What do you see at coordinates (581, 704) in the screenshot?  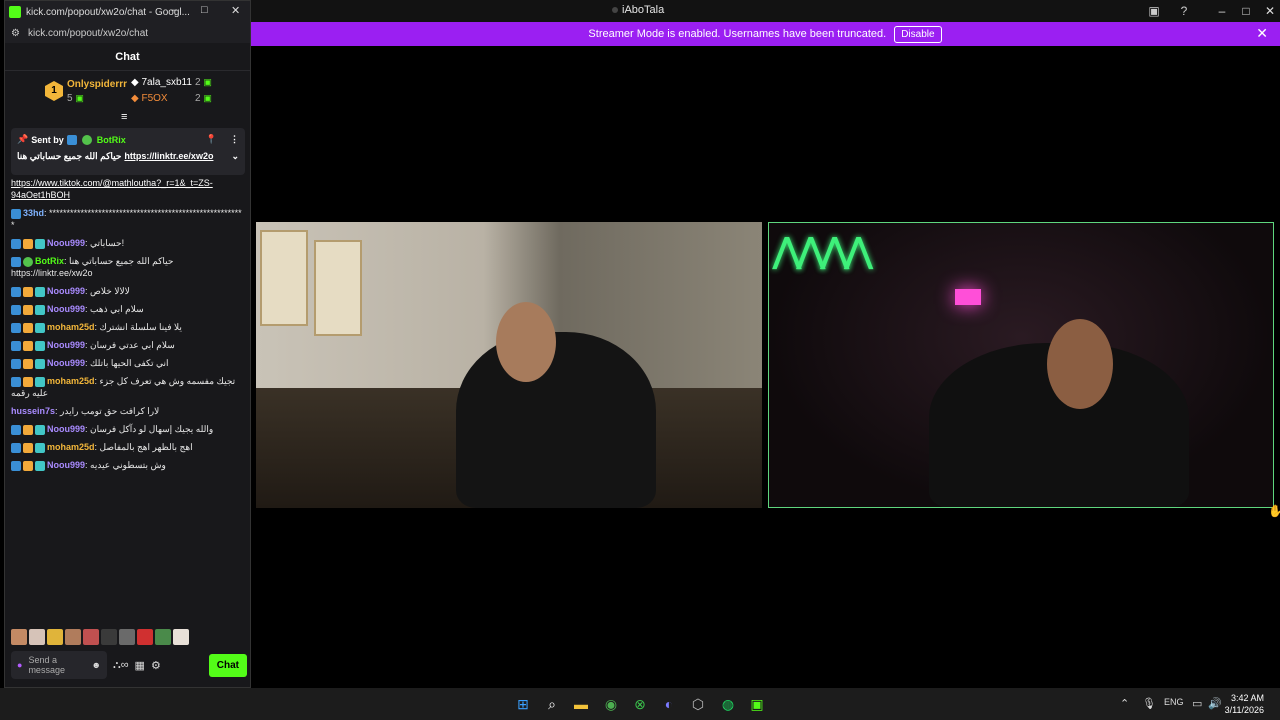 I see `file-explorer-icon: ▬` at bounding box center [581, 704].